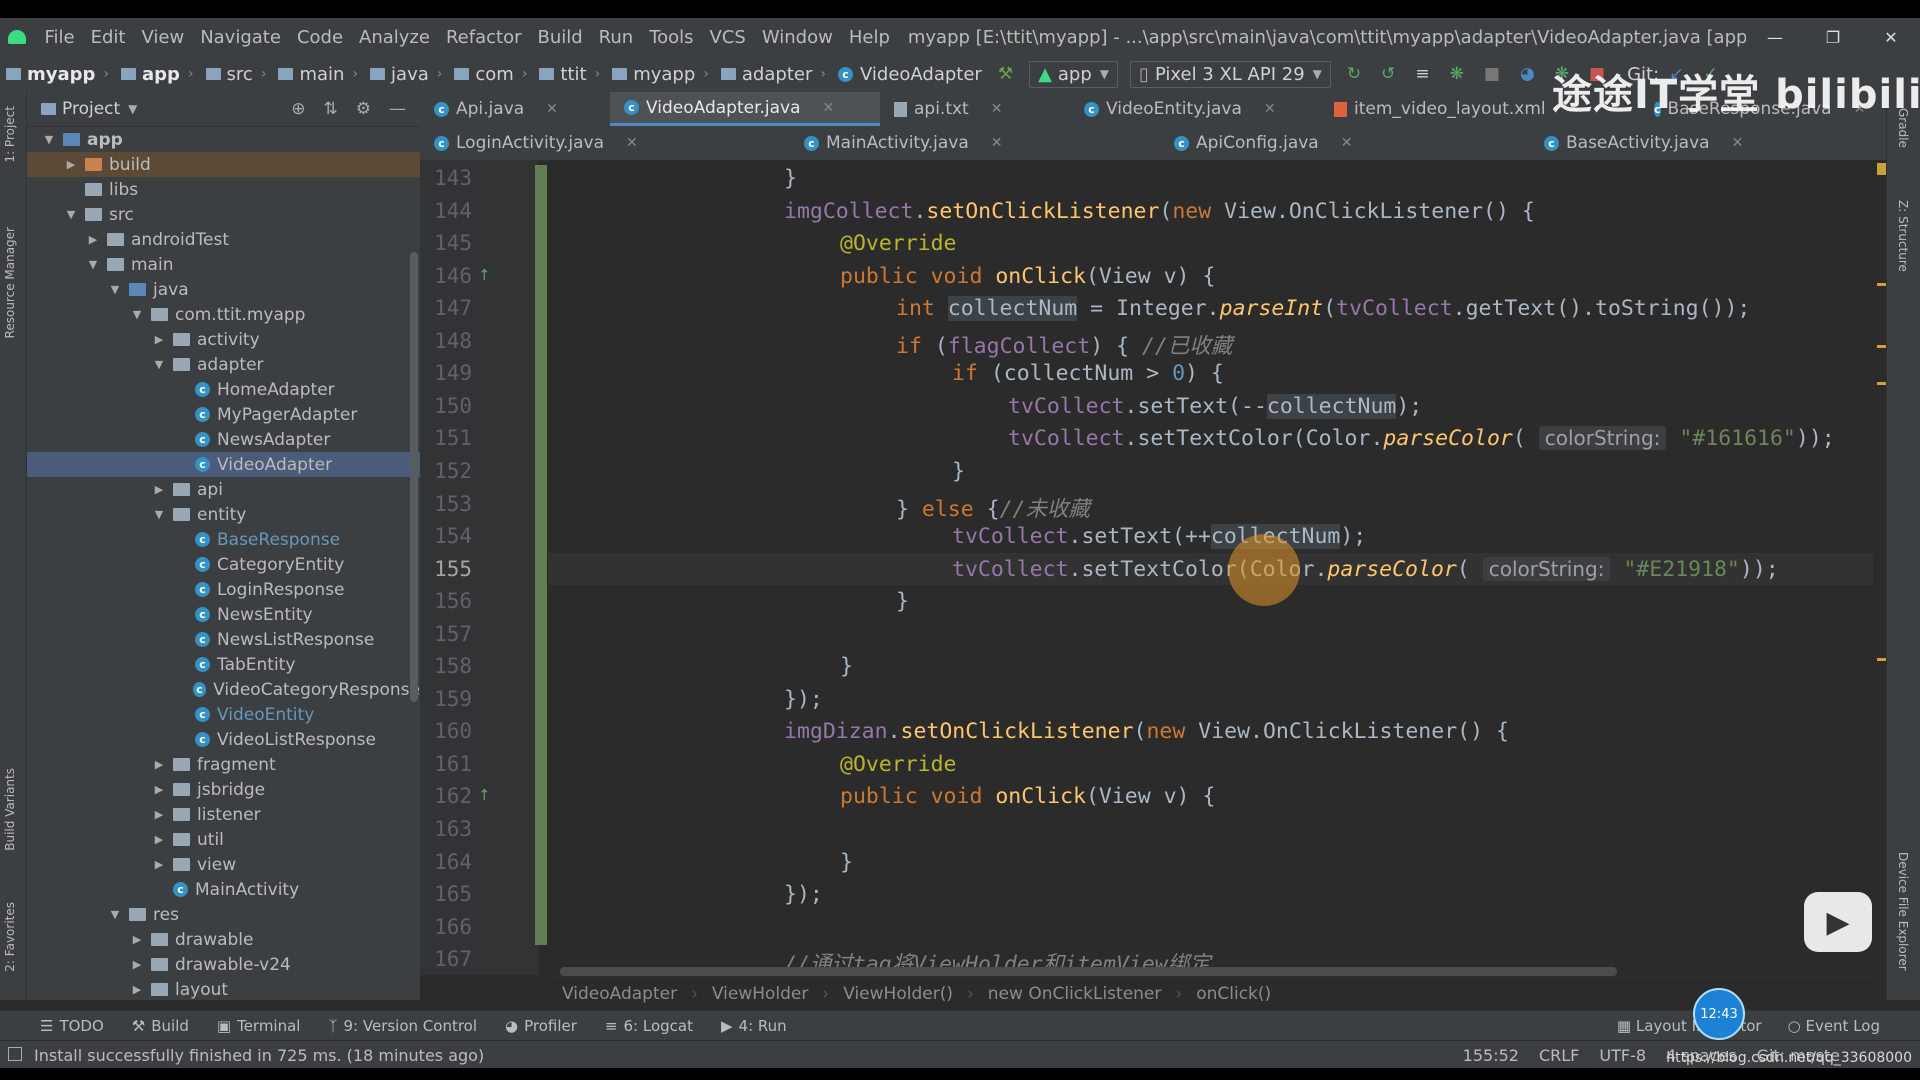  Describe the element at coordinates (223, 889) in the screenshot. I see `tree-node-mainactivity: c MainActivity` at that location.